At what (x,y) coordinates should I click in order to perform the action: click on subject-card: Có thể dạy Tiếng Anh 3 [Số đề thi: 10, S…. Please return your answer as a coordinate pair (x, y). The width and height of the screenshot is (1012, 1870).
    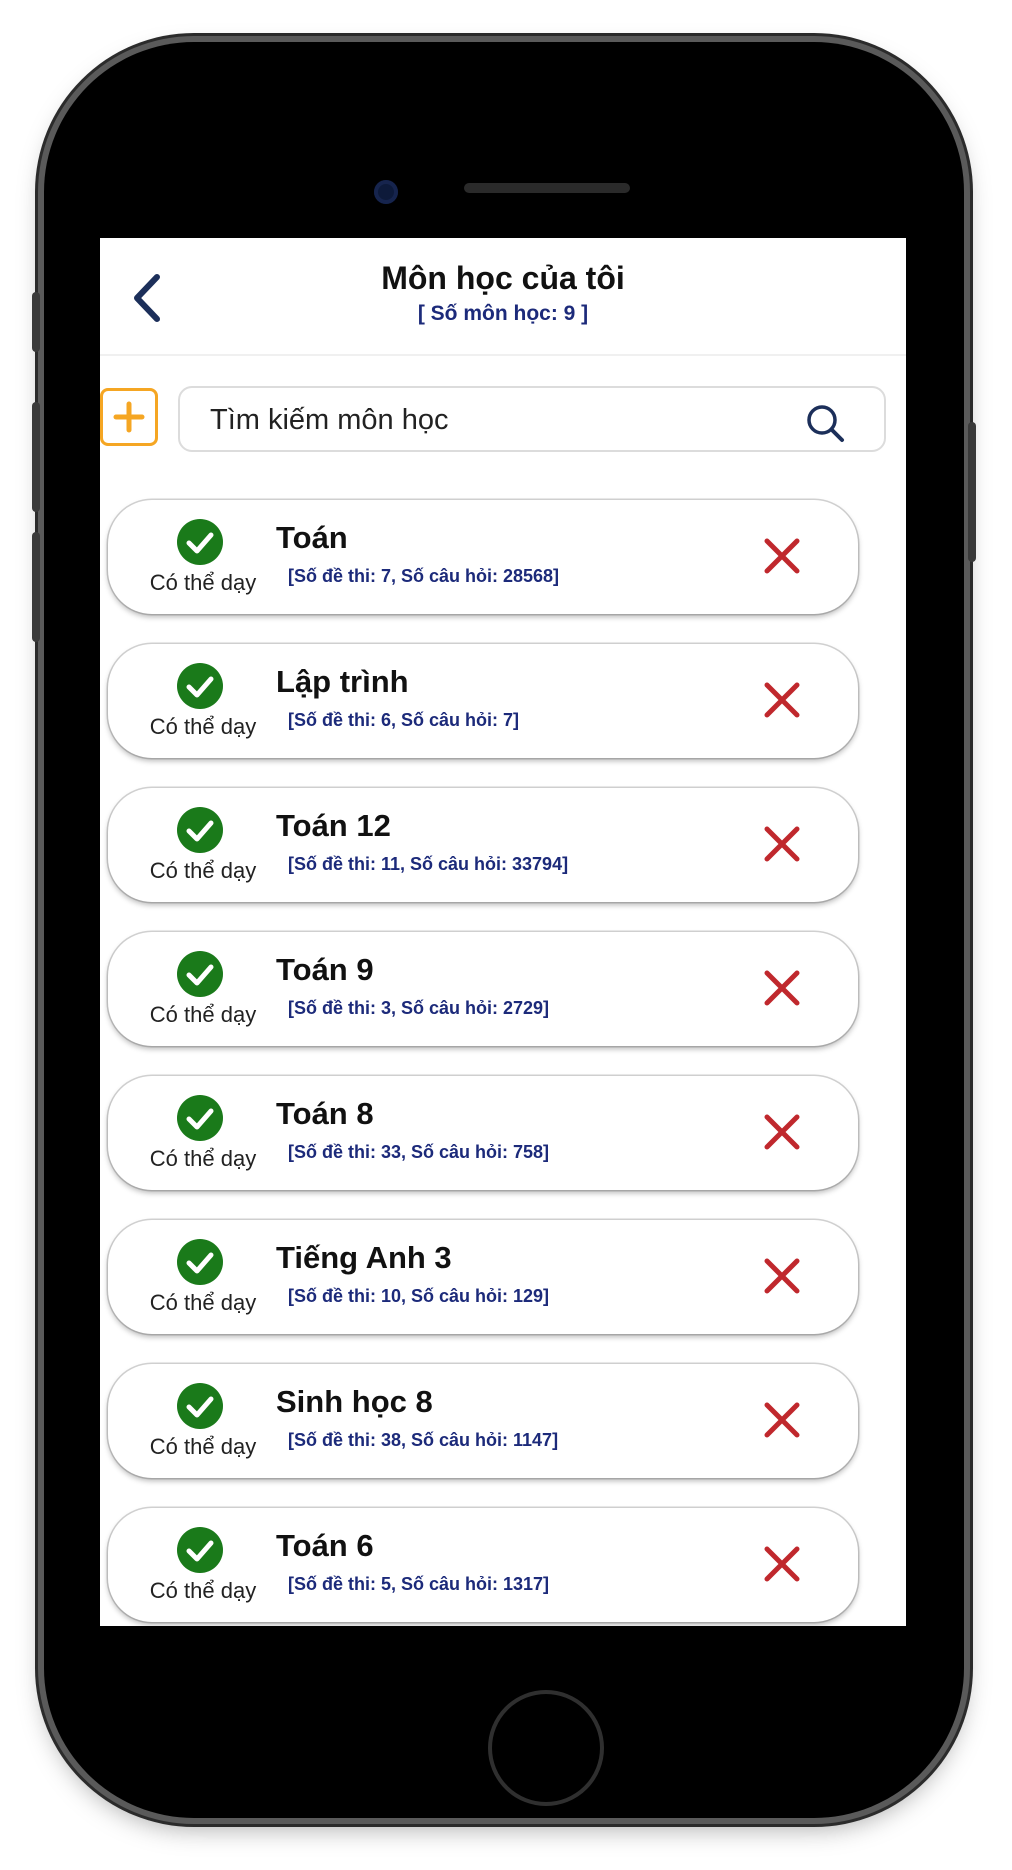
    Looking at the image, I should click on (483, 1277).